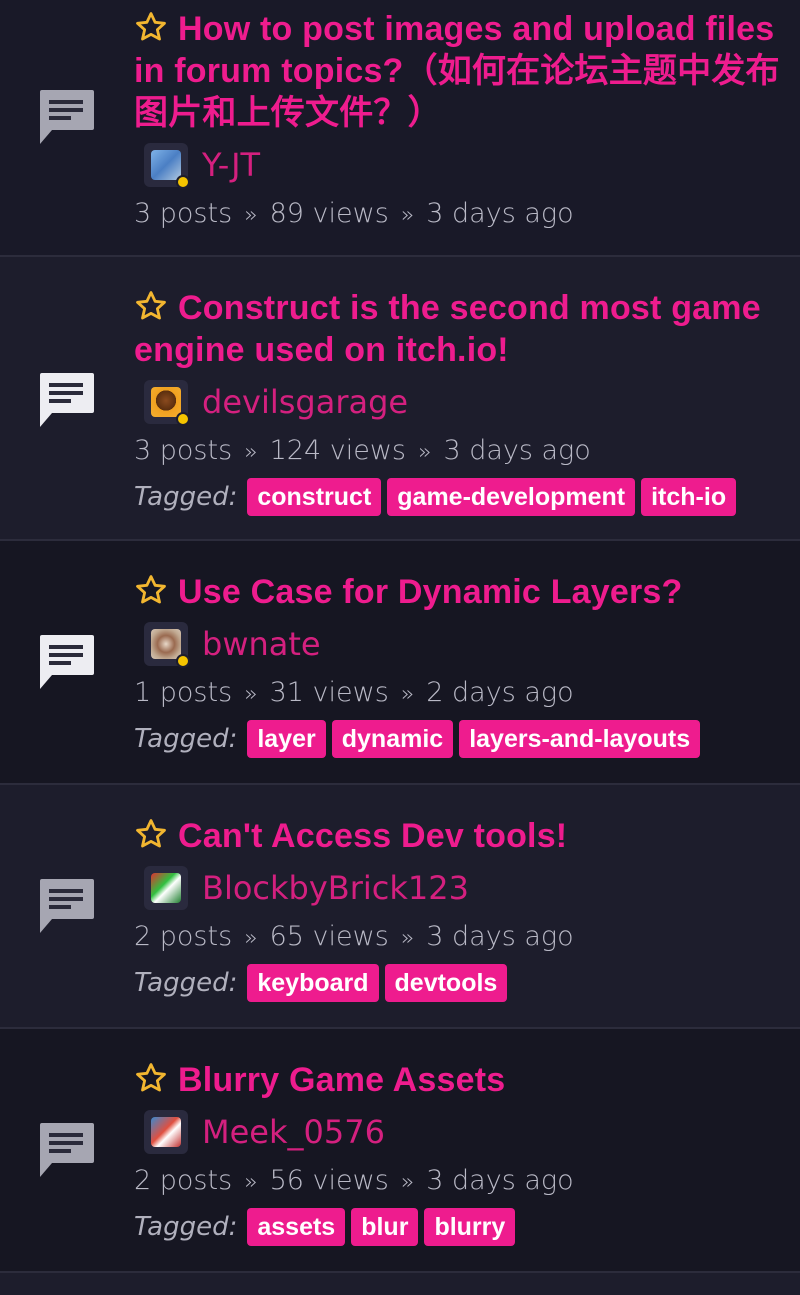 Image resolution: width=800 pixels, height=1295 pixels. I want to click on post-count: 1 posts, so click(183, 692).